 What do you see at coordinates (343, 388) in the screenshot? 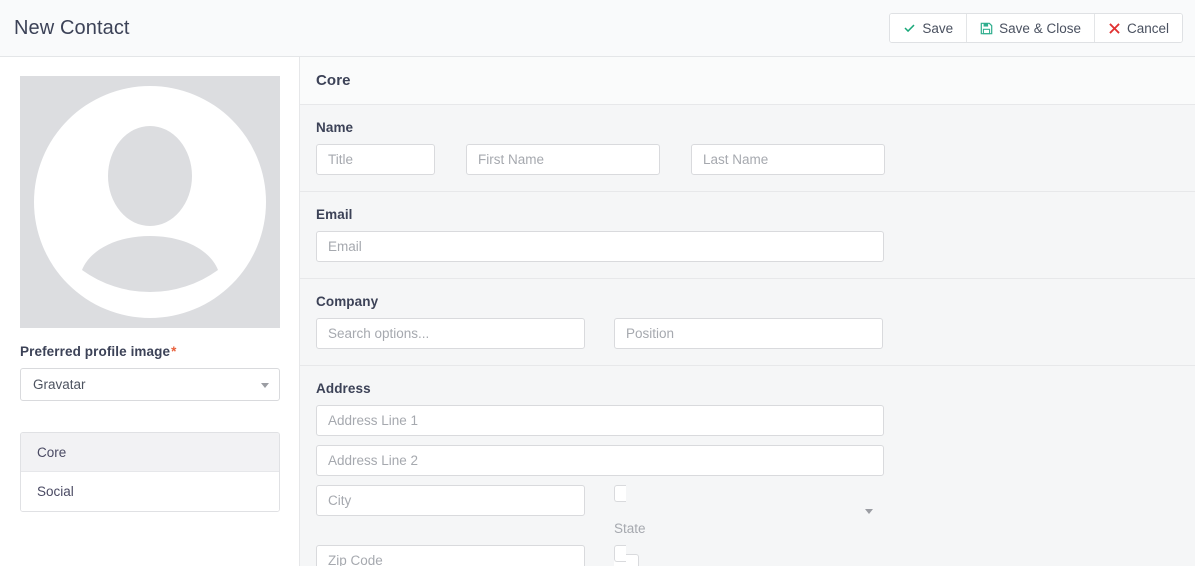
I see `section-address-label: Address` at bounding box center [343, 388].